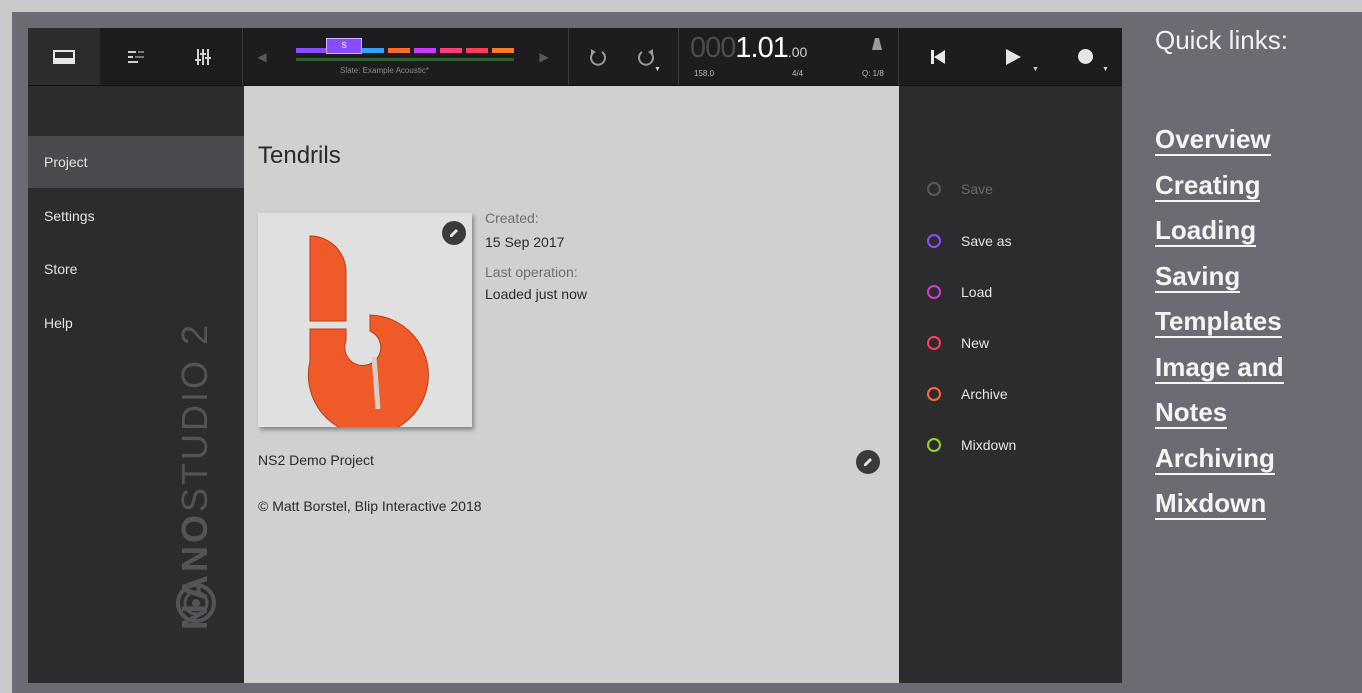 The image size is (1362, 693). What do you see at coordinates (344, 46) in the screenshot?
I see `slate-badge: S` at bounding box center [344, 46].